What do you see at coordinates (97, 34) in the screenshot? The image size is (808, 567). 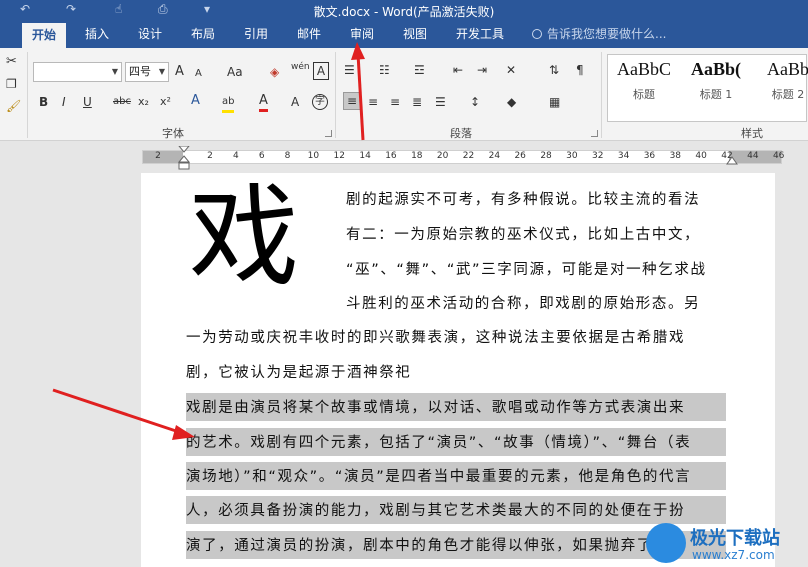 I see `tab-insert: 插入` at bounding box center [97, 34].